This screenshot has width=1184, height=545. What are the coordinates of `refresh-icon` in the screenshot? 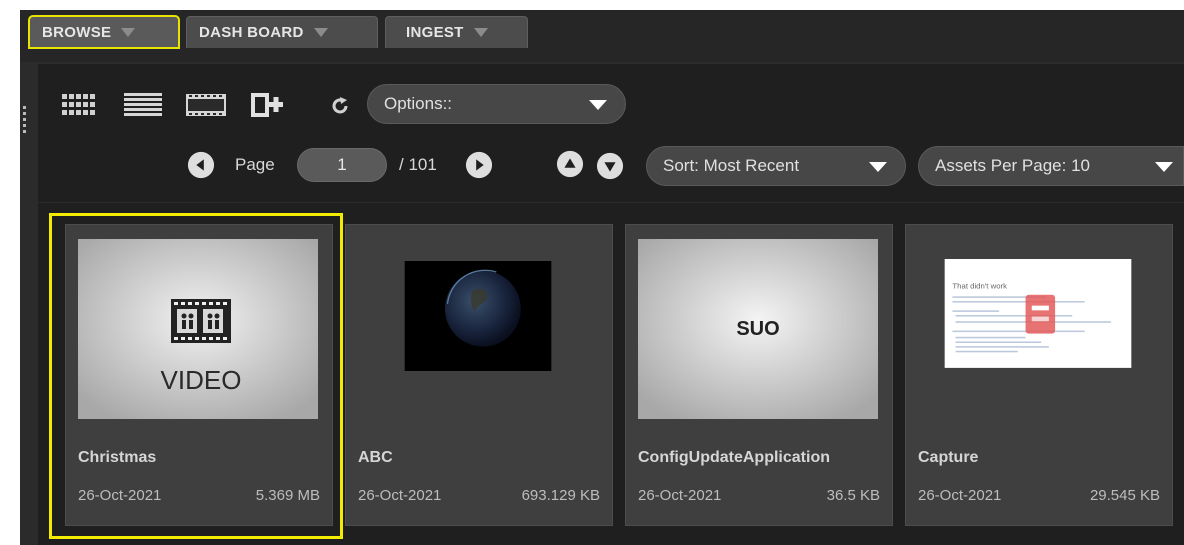 It's located at (340, 106).